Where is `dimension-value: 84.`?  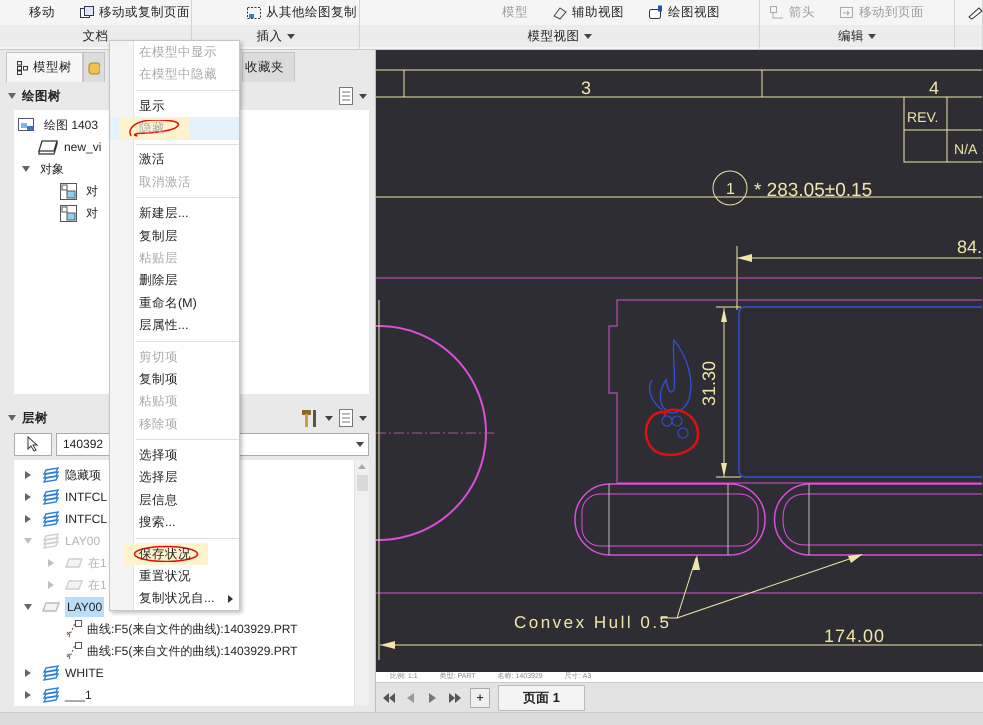 dimension-value: 84. is located at coordinates (969, 247).